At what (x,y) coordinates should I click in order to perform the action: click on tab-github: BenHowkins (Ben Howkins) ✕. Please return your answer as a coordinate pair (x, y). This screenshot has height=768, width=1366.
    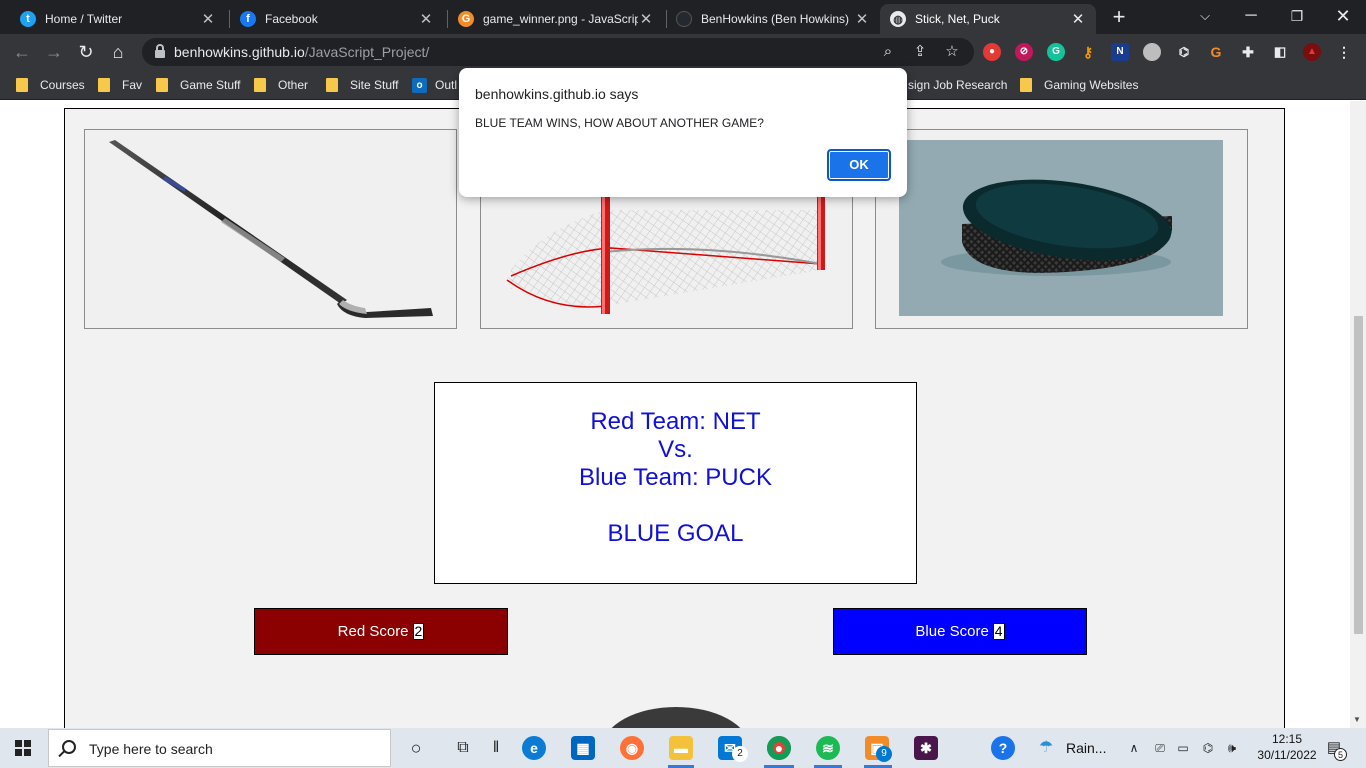
    Looking at the image, I should click on (773, 19).